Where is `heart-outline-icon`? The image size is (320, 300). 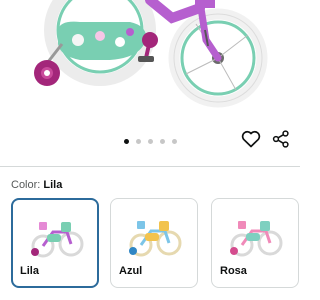 heart-outline-icon is located at coordinates (251, 139).